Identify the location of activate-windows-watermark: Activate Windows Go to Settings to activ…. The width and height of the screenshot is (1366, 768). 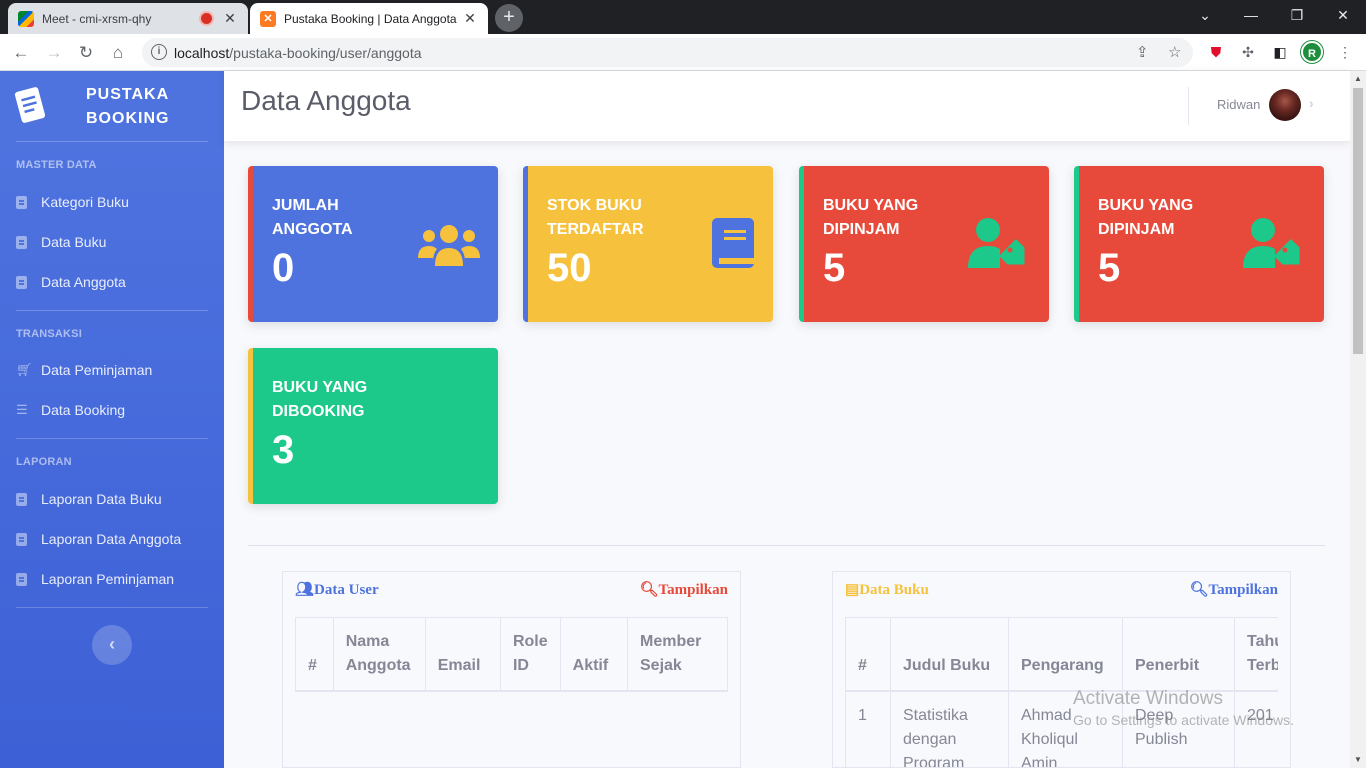
(1183, 708).